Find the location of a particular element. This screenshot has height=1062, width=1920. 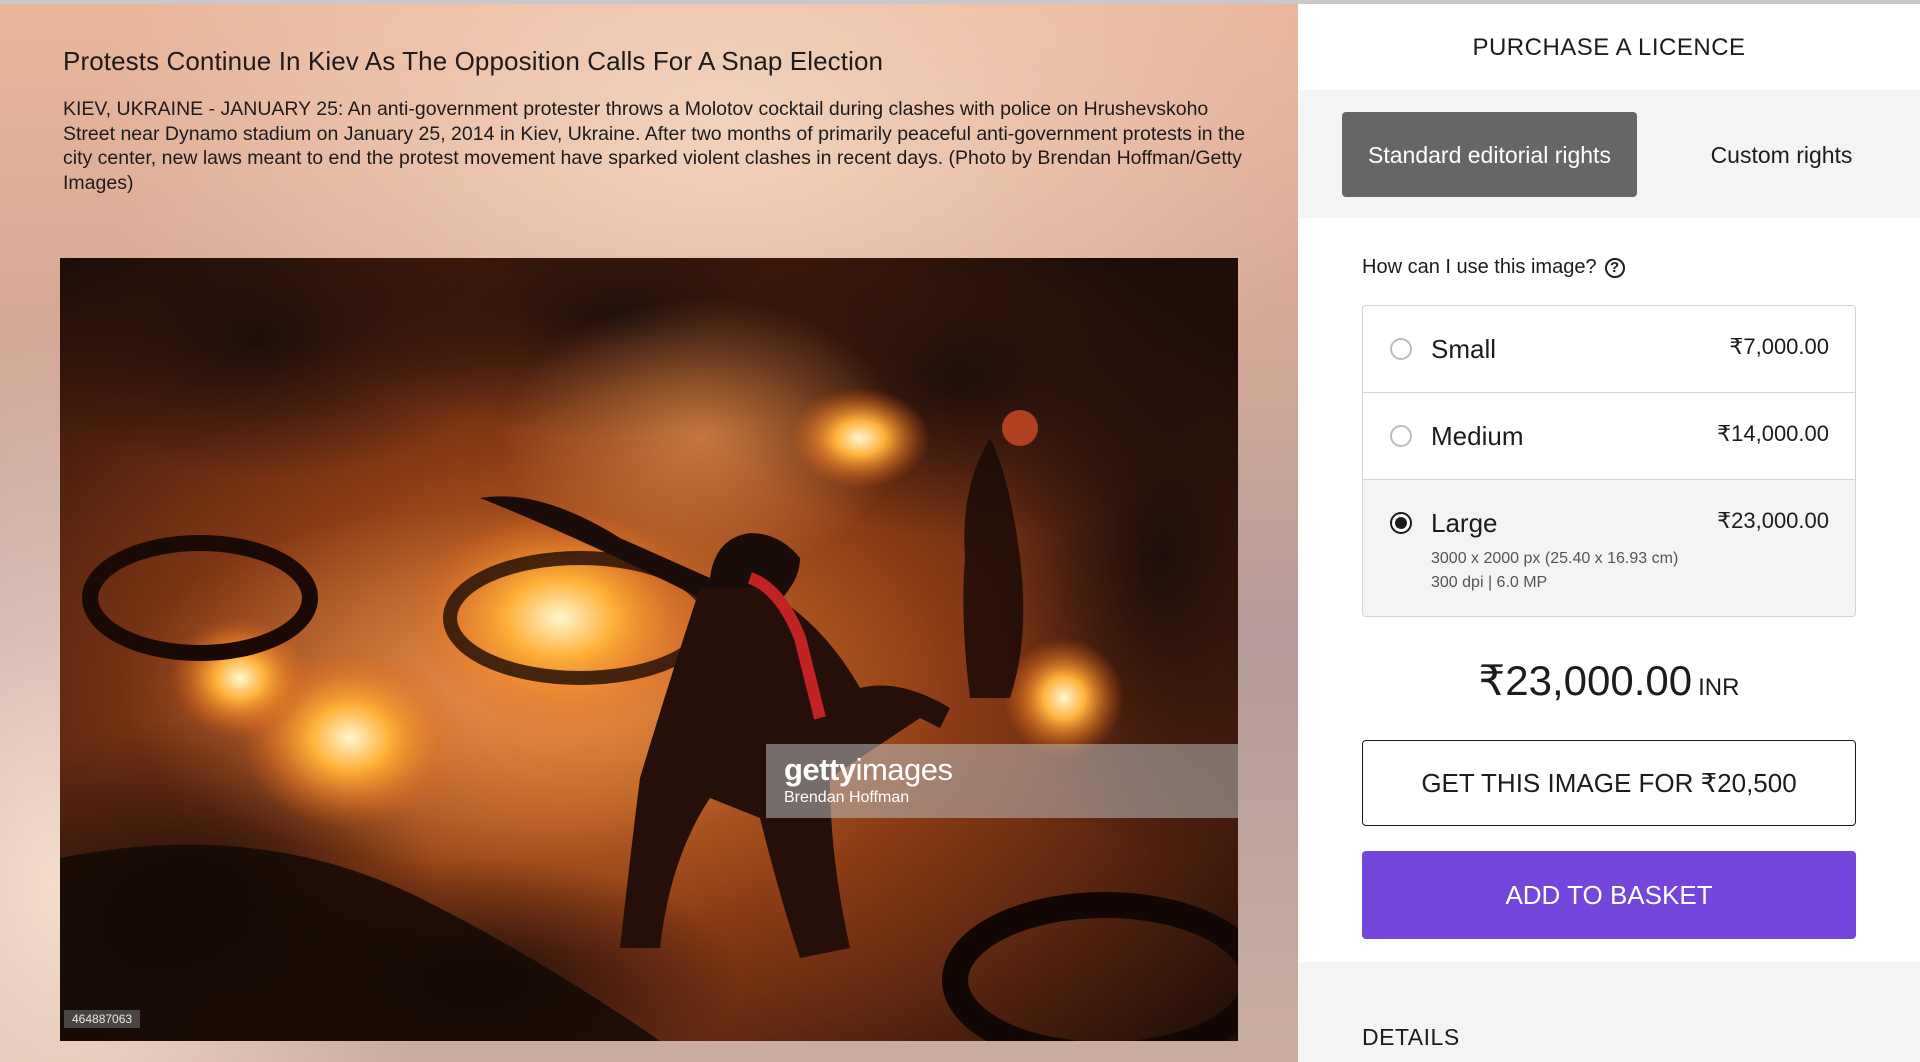

add-to-basket-button: ADD TO BASKET is located at coordinates (1609, 895).